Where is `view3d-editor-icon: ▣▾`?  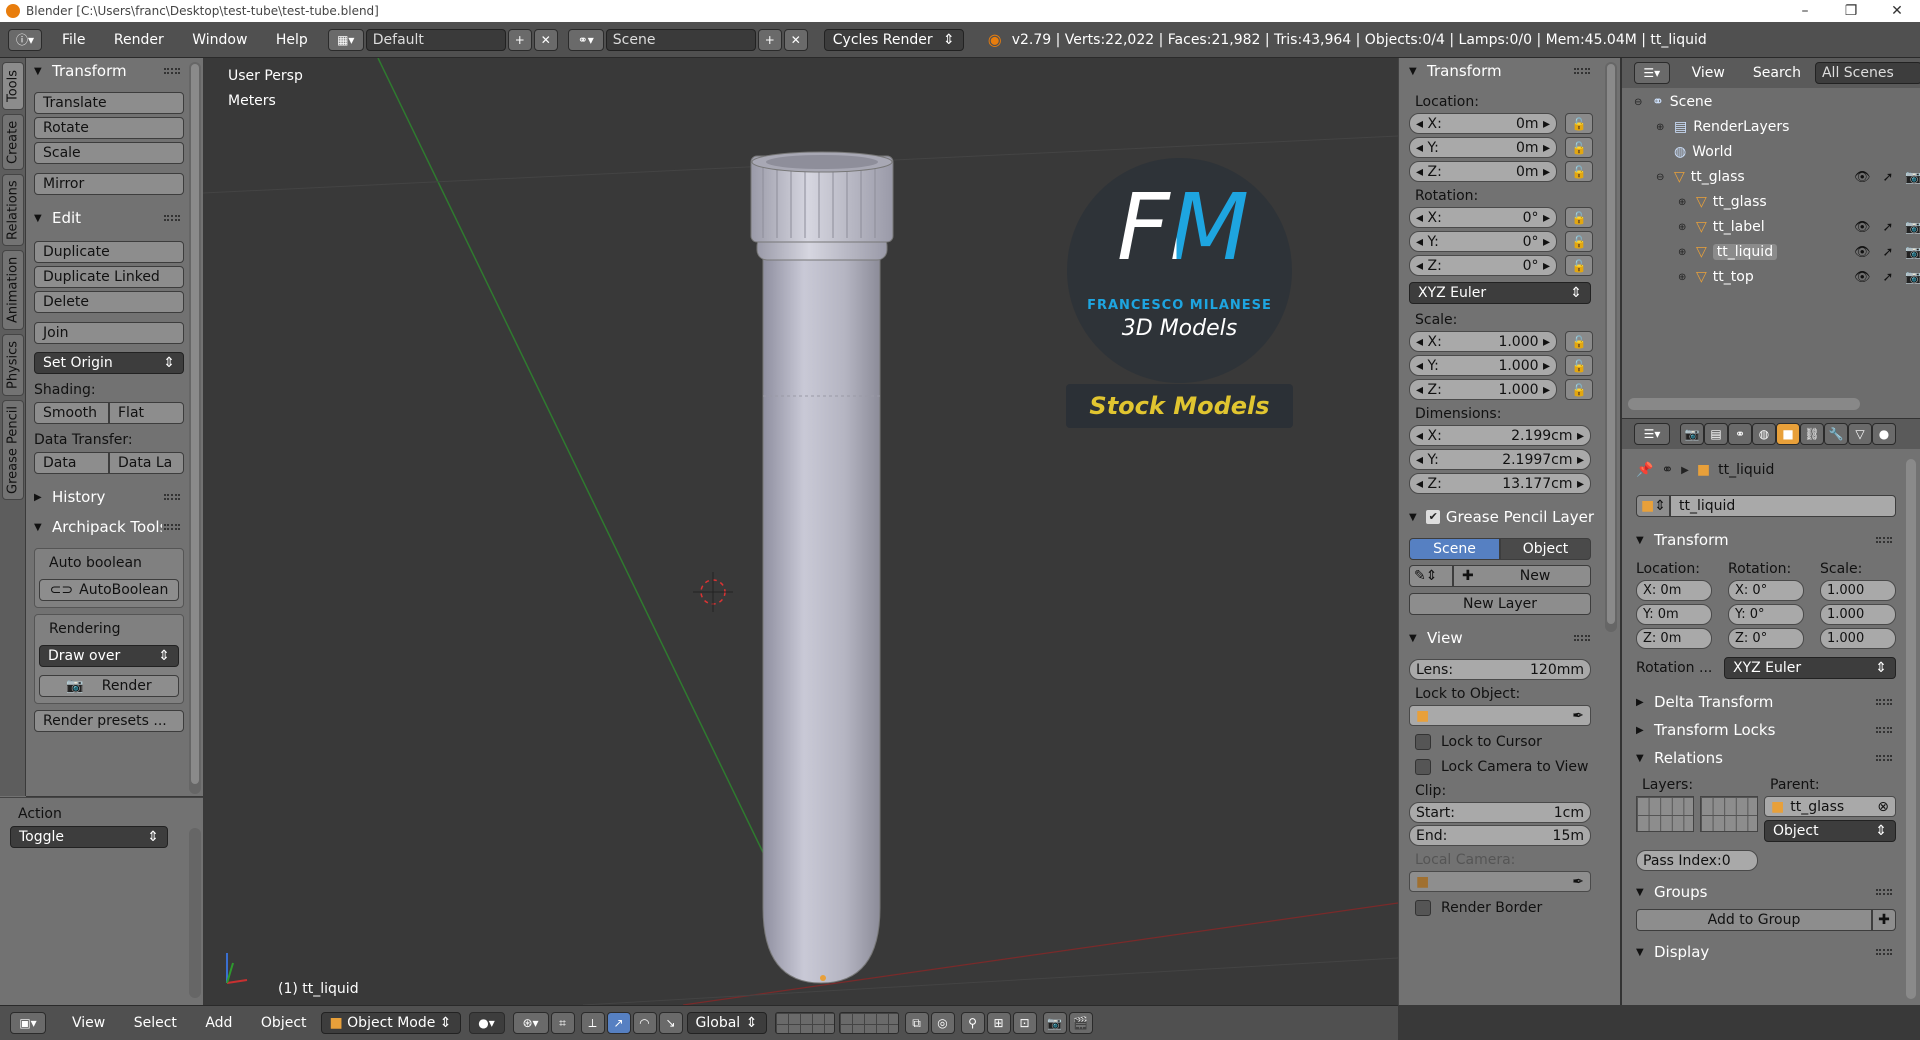 view3d-editor-icon: ▣▾ is located at coordinates (28, 1023).